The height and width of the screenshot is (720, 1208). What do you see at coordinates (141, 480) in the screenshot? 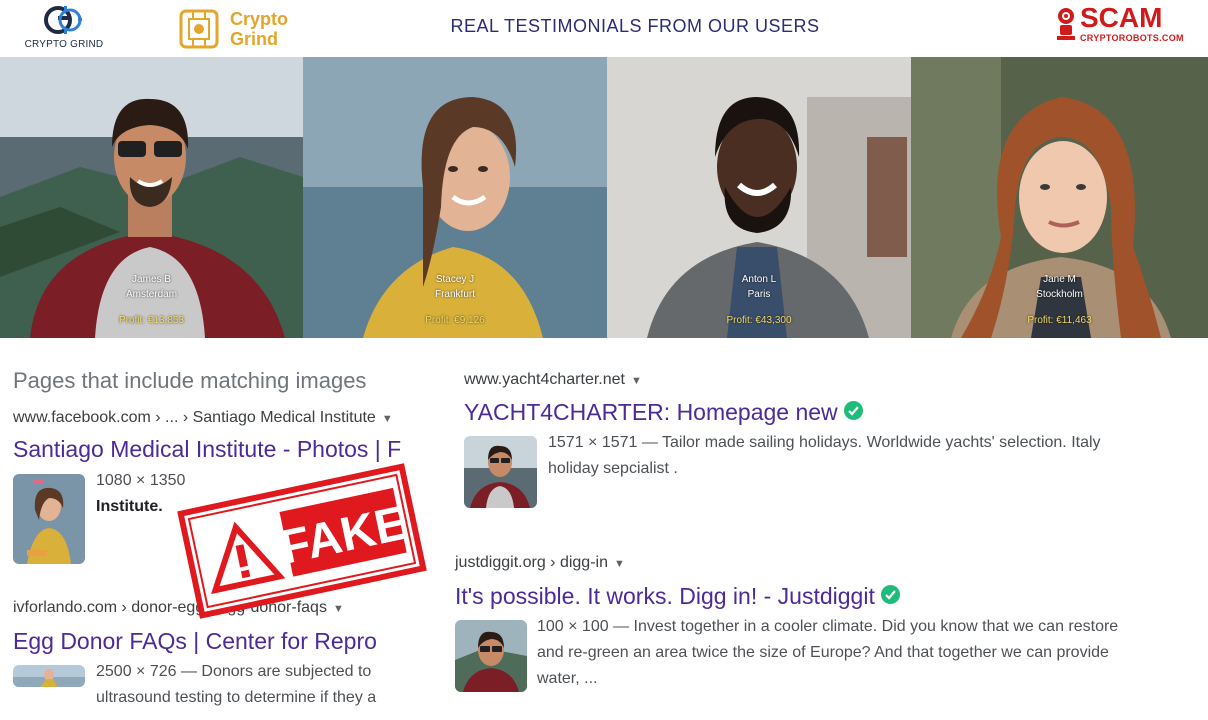
I see `result-dimensions: 1080 × 1350` at bounding box center [141, 480].